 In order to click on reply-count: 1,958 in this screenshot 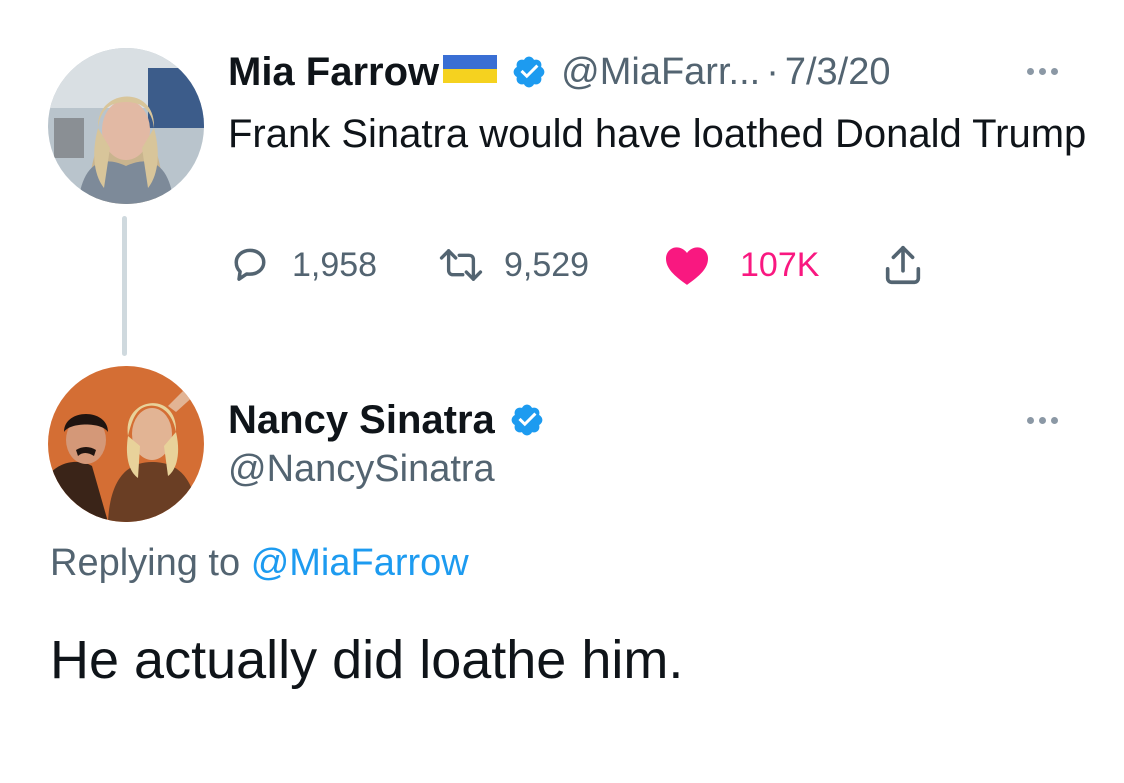, I will do `click(335, 264)`.